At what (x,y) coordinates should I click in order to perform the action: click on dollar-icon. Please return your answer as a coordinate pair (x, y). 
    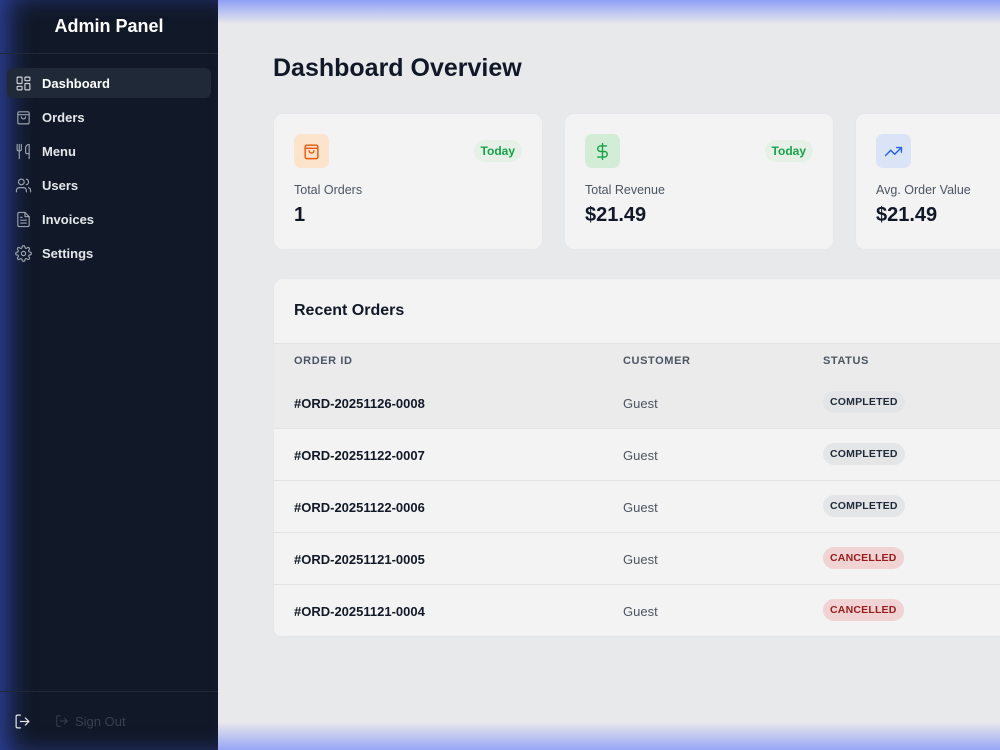
    Looking at the image, I should click on (602, 151).